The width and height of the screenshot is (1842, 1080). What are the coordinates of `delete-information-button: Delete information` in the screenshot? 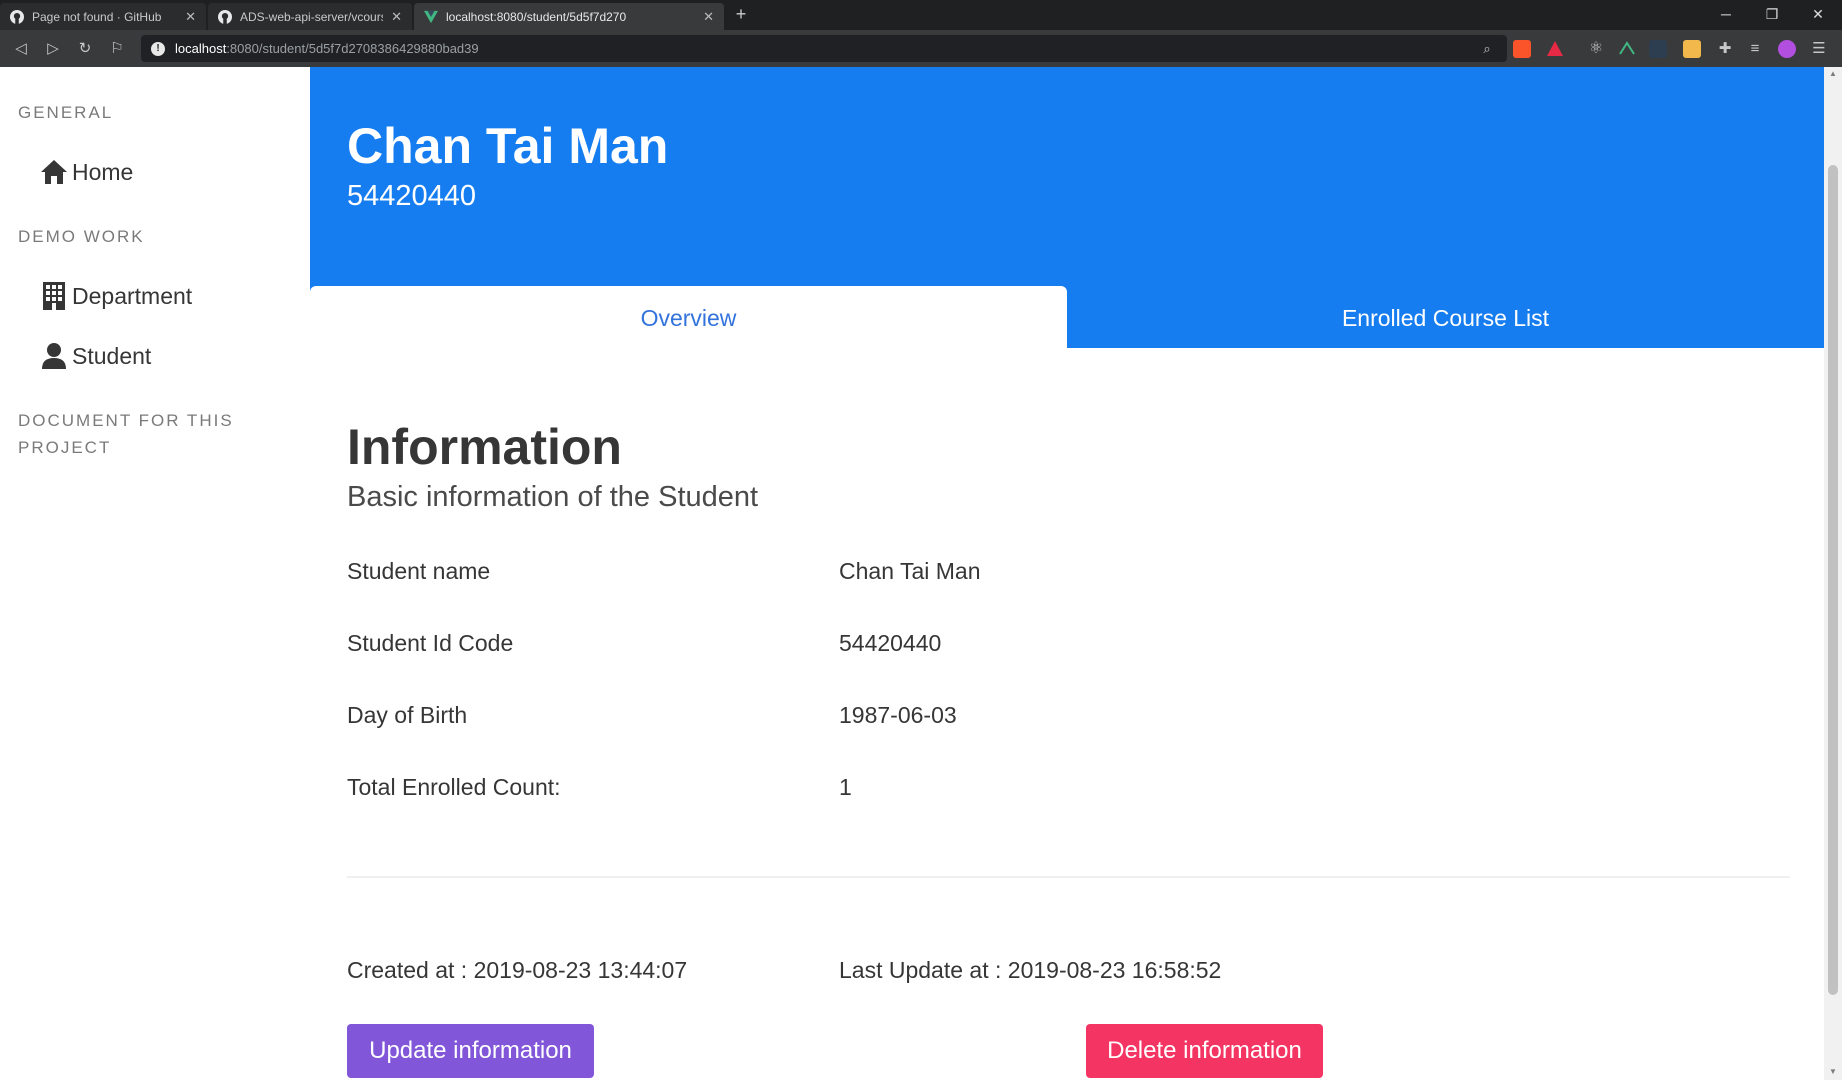 It's located at (1204, 1051).